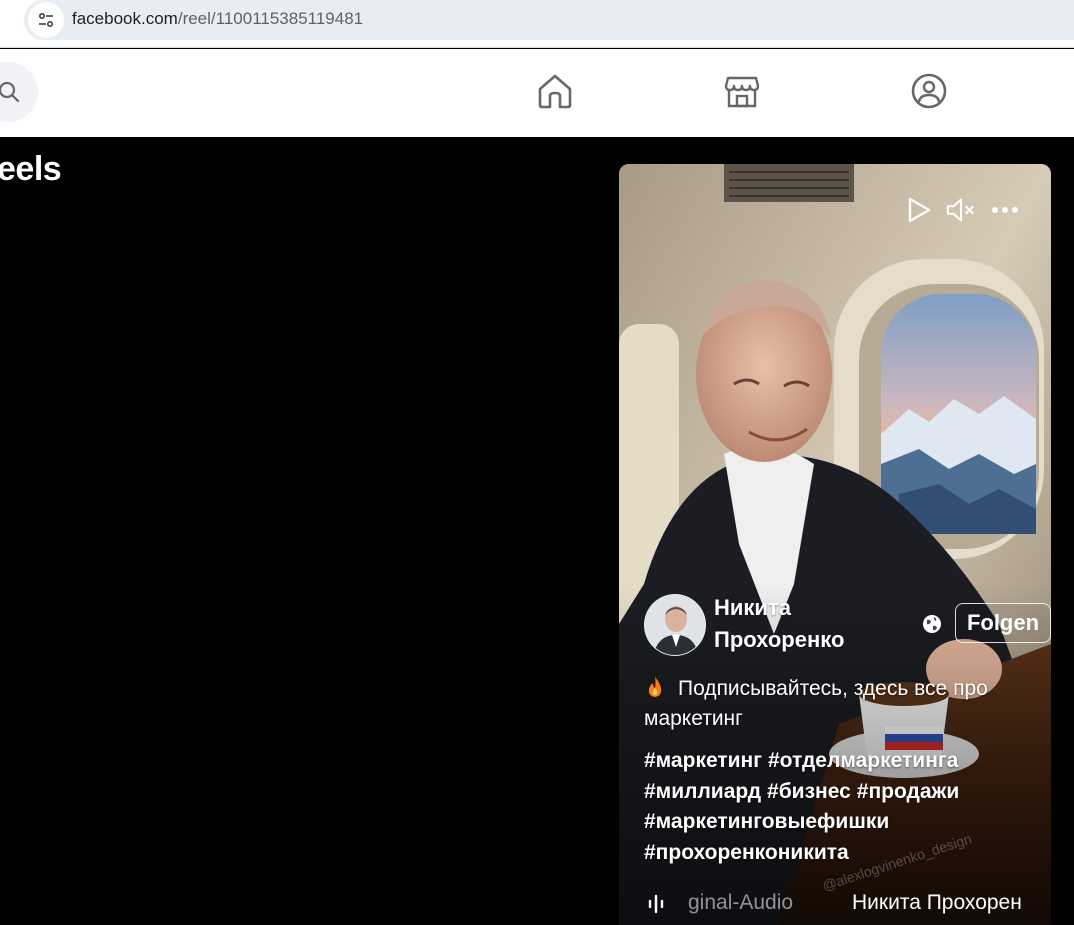  I want to click on search-icon, so click(10, 92).